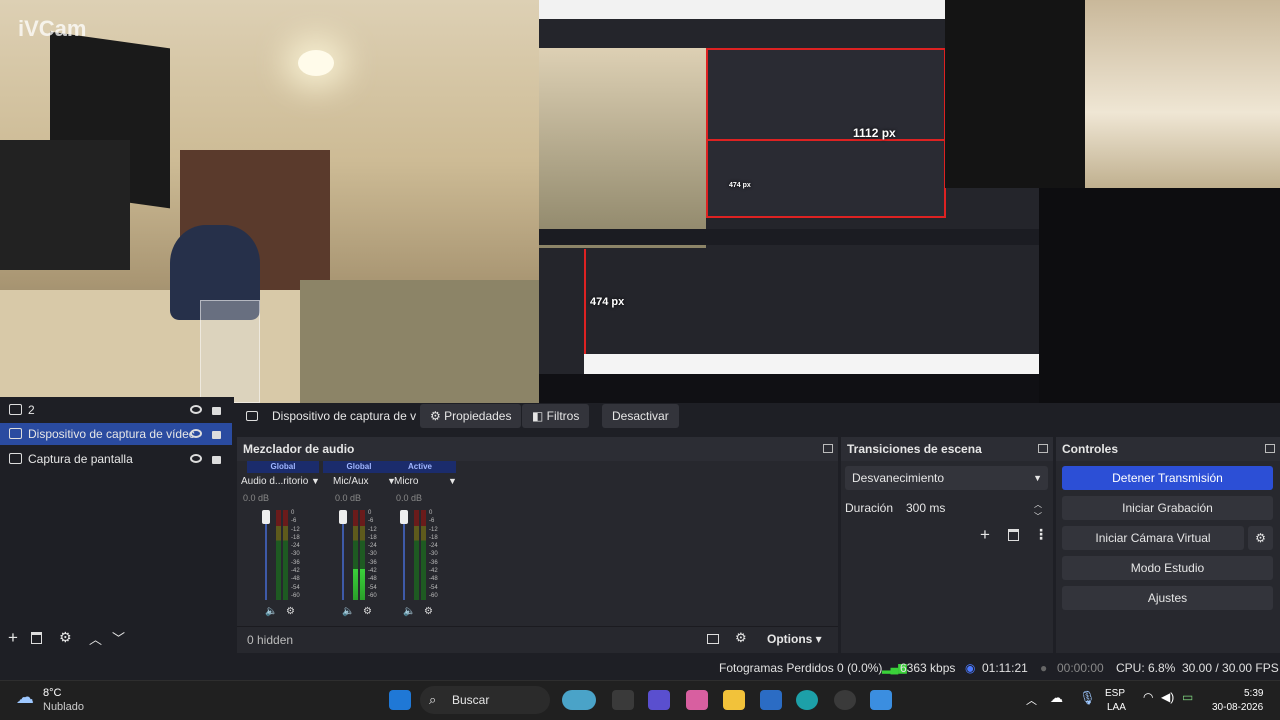 This screenshot has width=1280, height=720. Describe the element at coordinates (406, 481) in the screenshot. I see `channel-name: Micro` at that location.